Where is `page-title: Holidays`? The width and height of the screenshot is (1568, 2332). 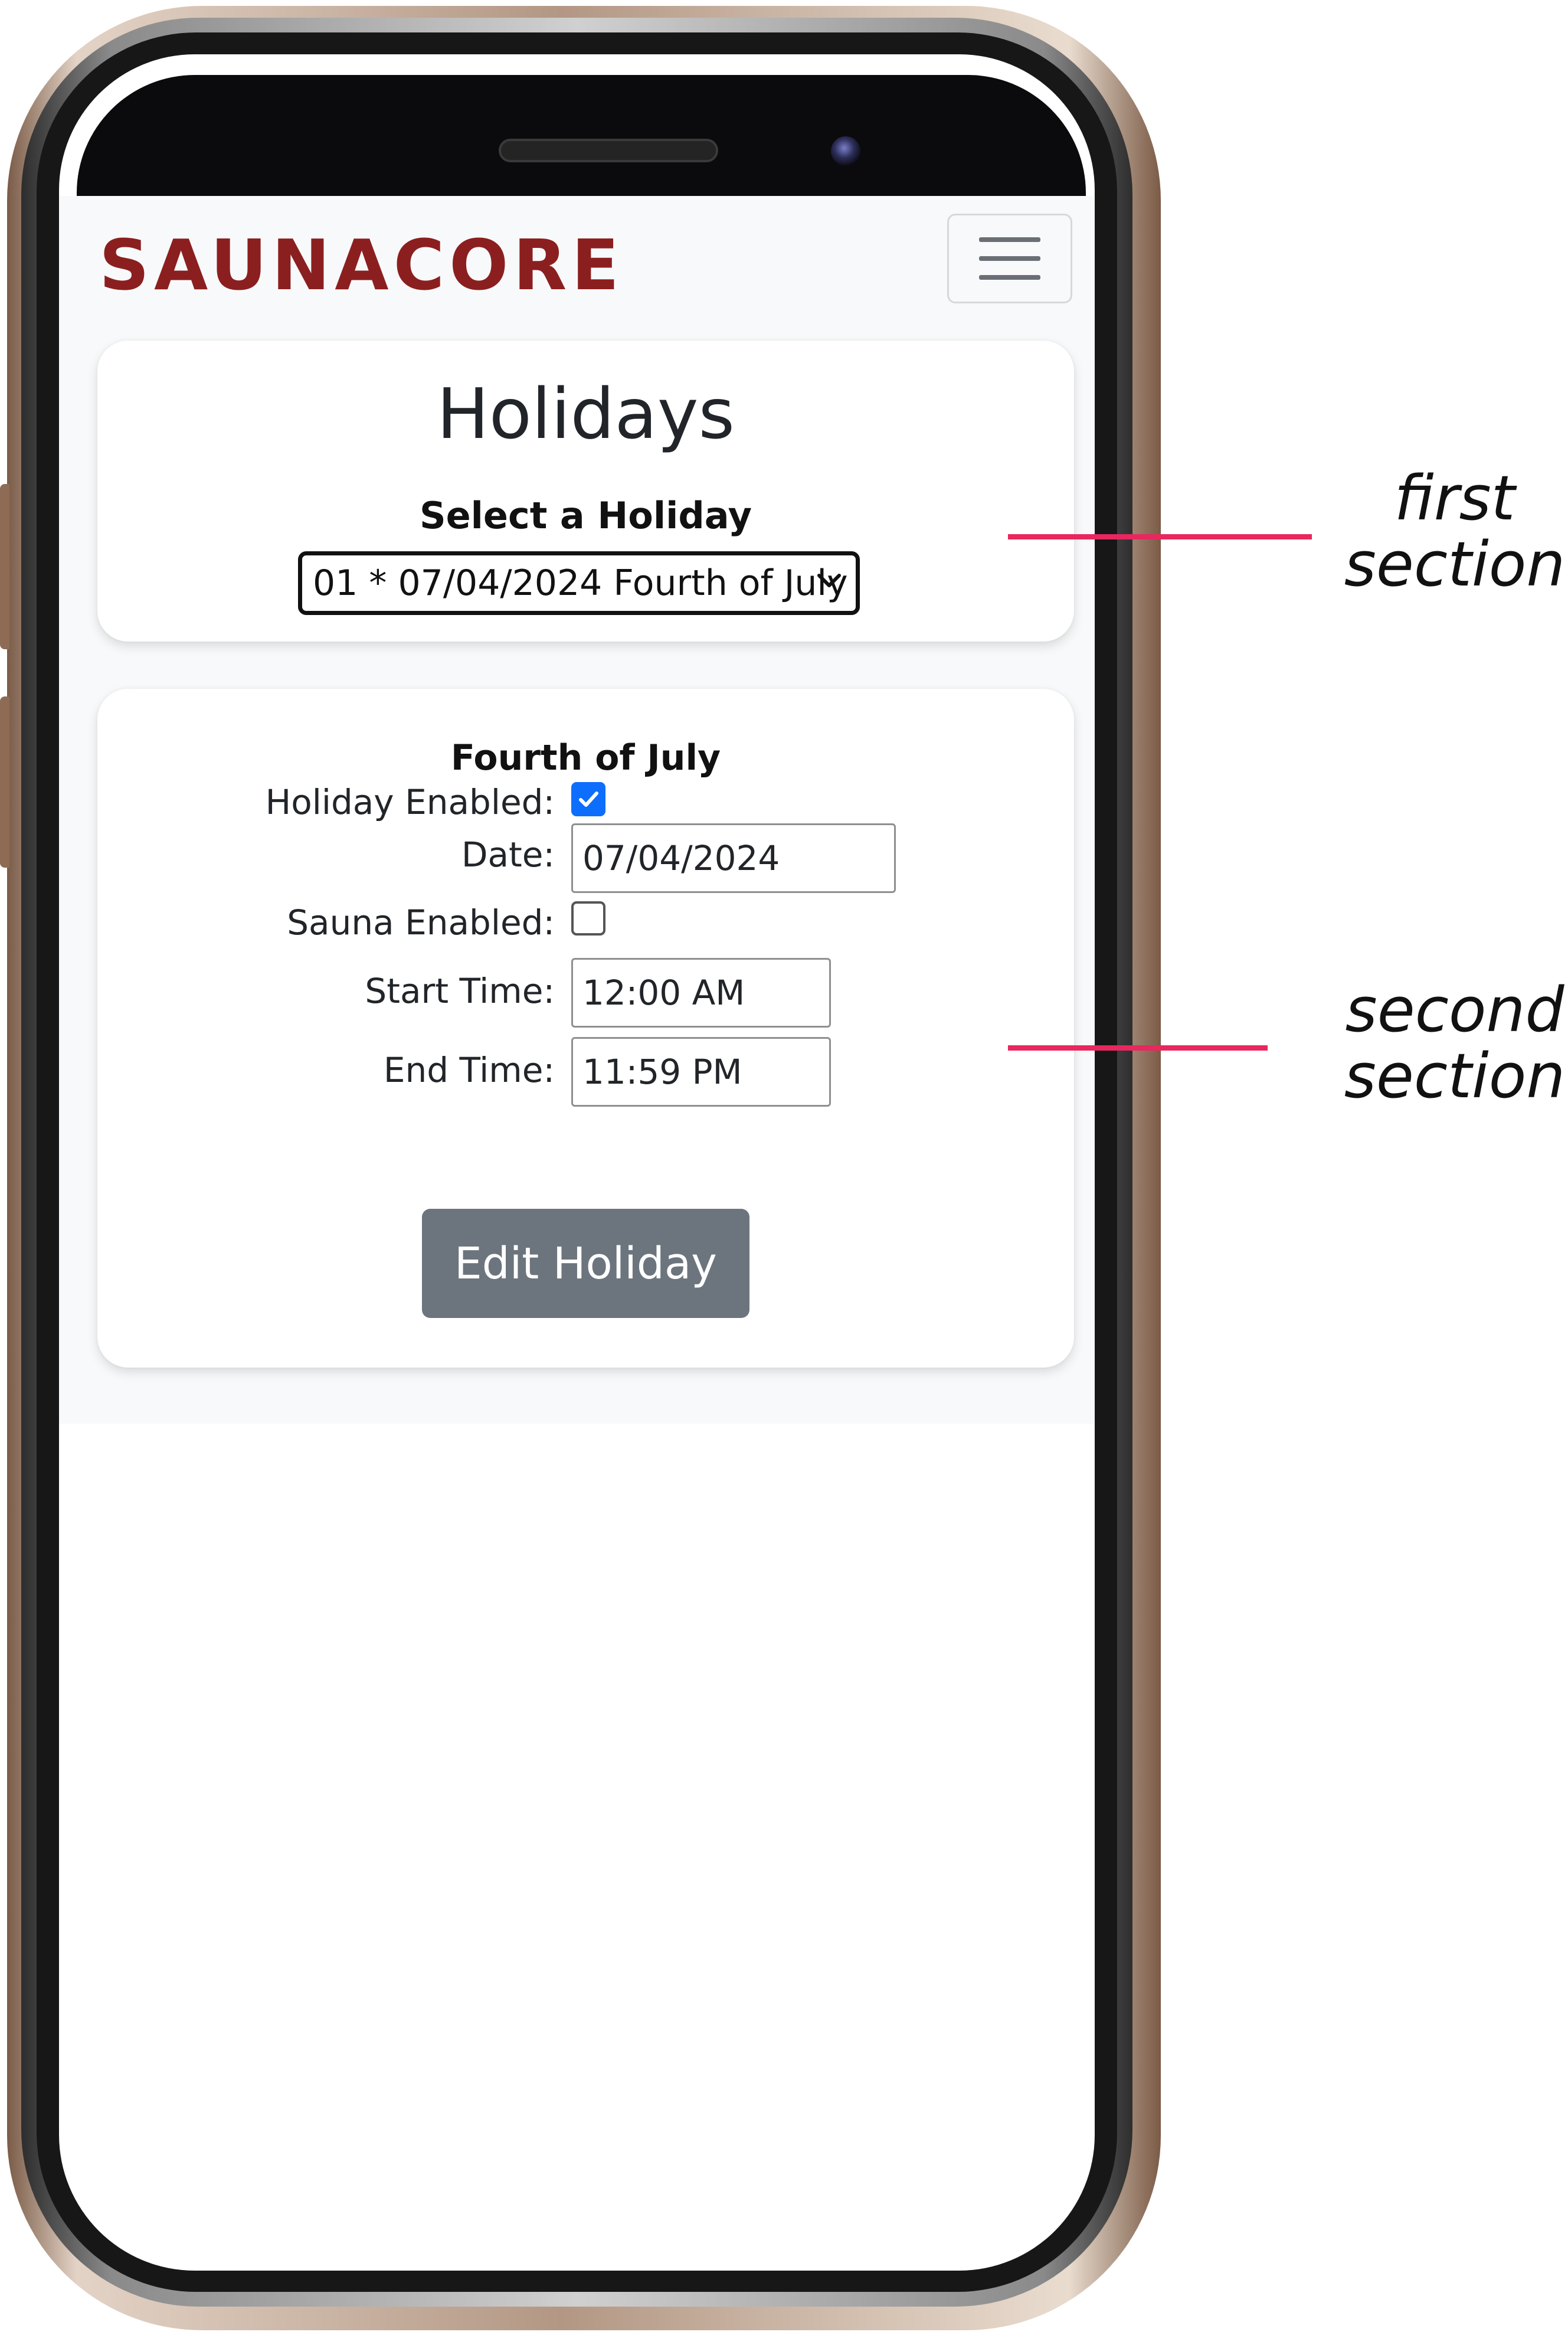
page-title: Holidays is located at coordinates (585, 414).